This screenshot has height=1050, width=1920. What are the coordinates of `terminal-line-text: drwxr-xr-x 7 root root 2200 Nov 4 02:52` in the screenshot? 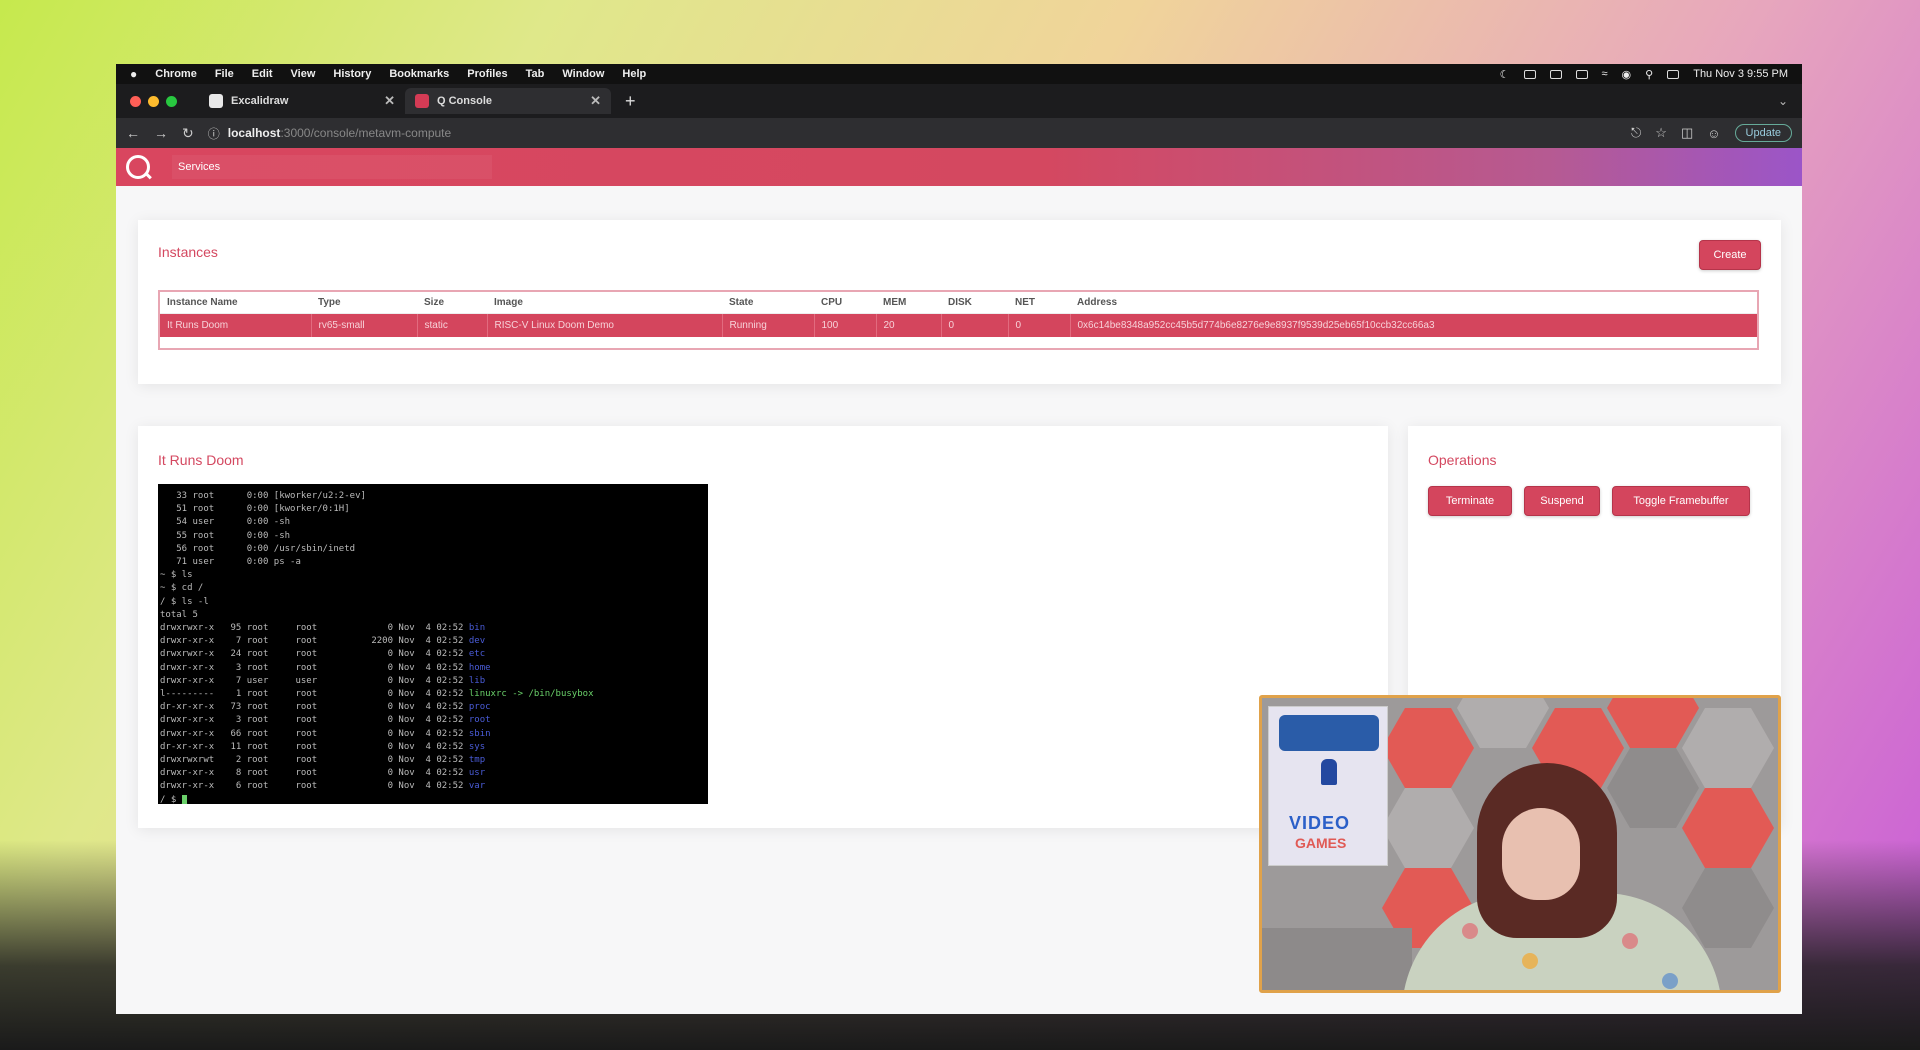 It's located at (314, 641).